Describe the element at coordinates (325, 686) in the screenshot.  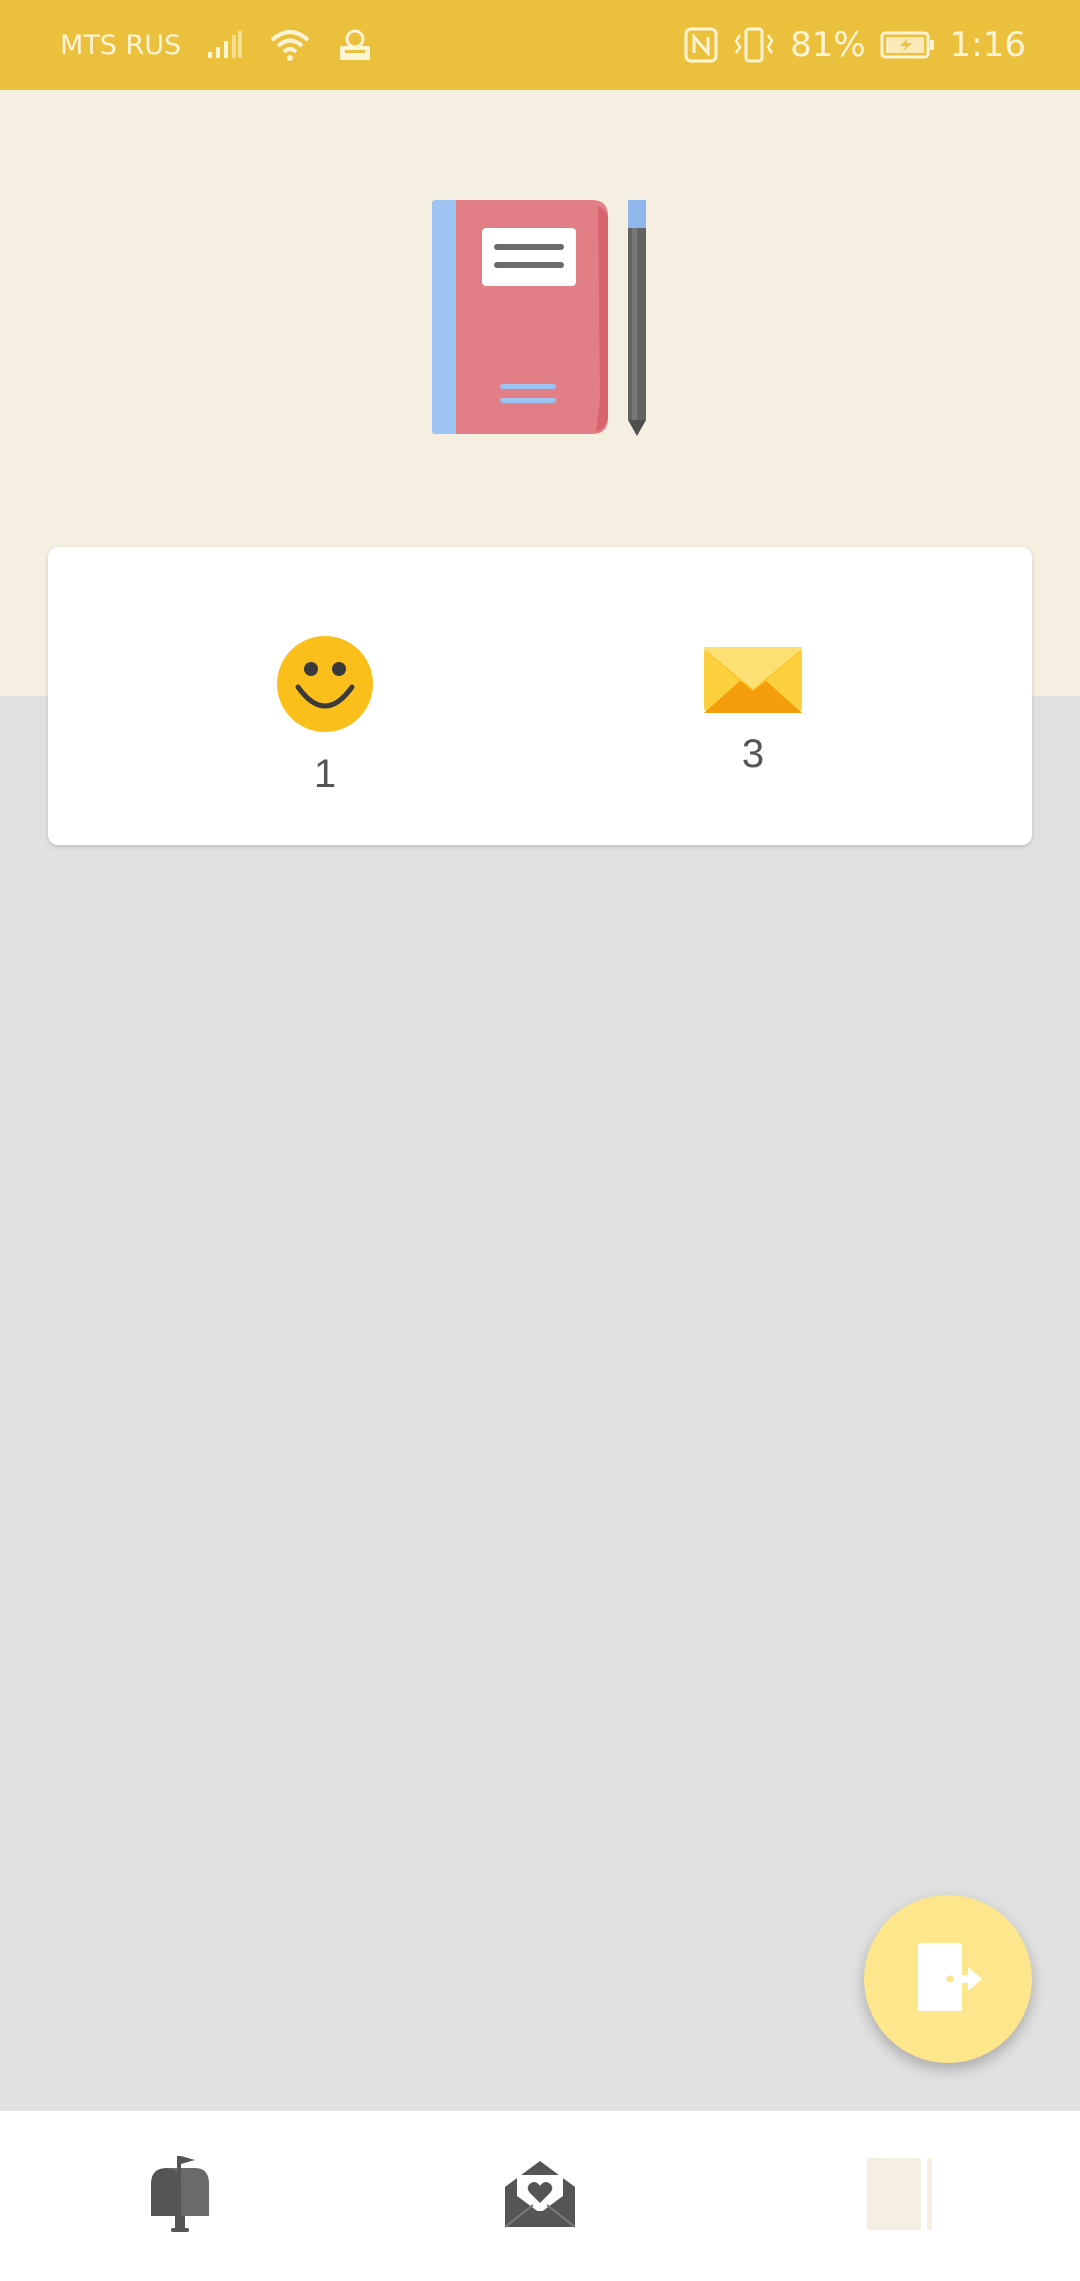
I see `smiley-icon` at that location.